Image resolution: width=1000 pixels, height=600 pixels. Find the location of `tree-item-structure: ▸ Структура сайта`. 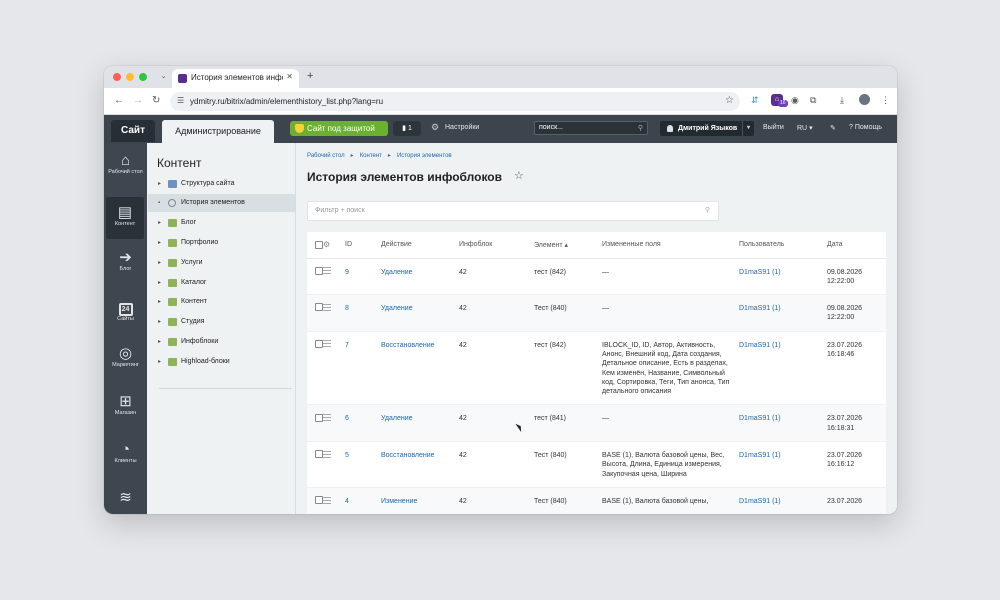

tree-item-structure: ▸ Структура сайта is located at coordinates (221, 184).